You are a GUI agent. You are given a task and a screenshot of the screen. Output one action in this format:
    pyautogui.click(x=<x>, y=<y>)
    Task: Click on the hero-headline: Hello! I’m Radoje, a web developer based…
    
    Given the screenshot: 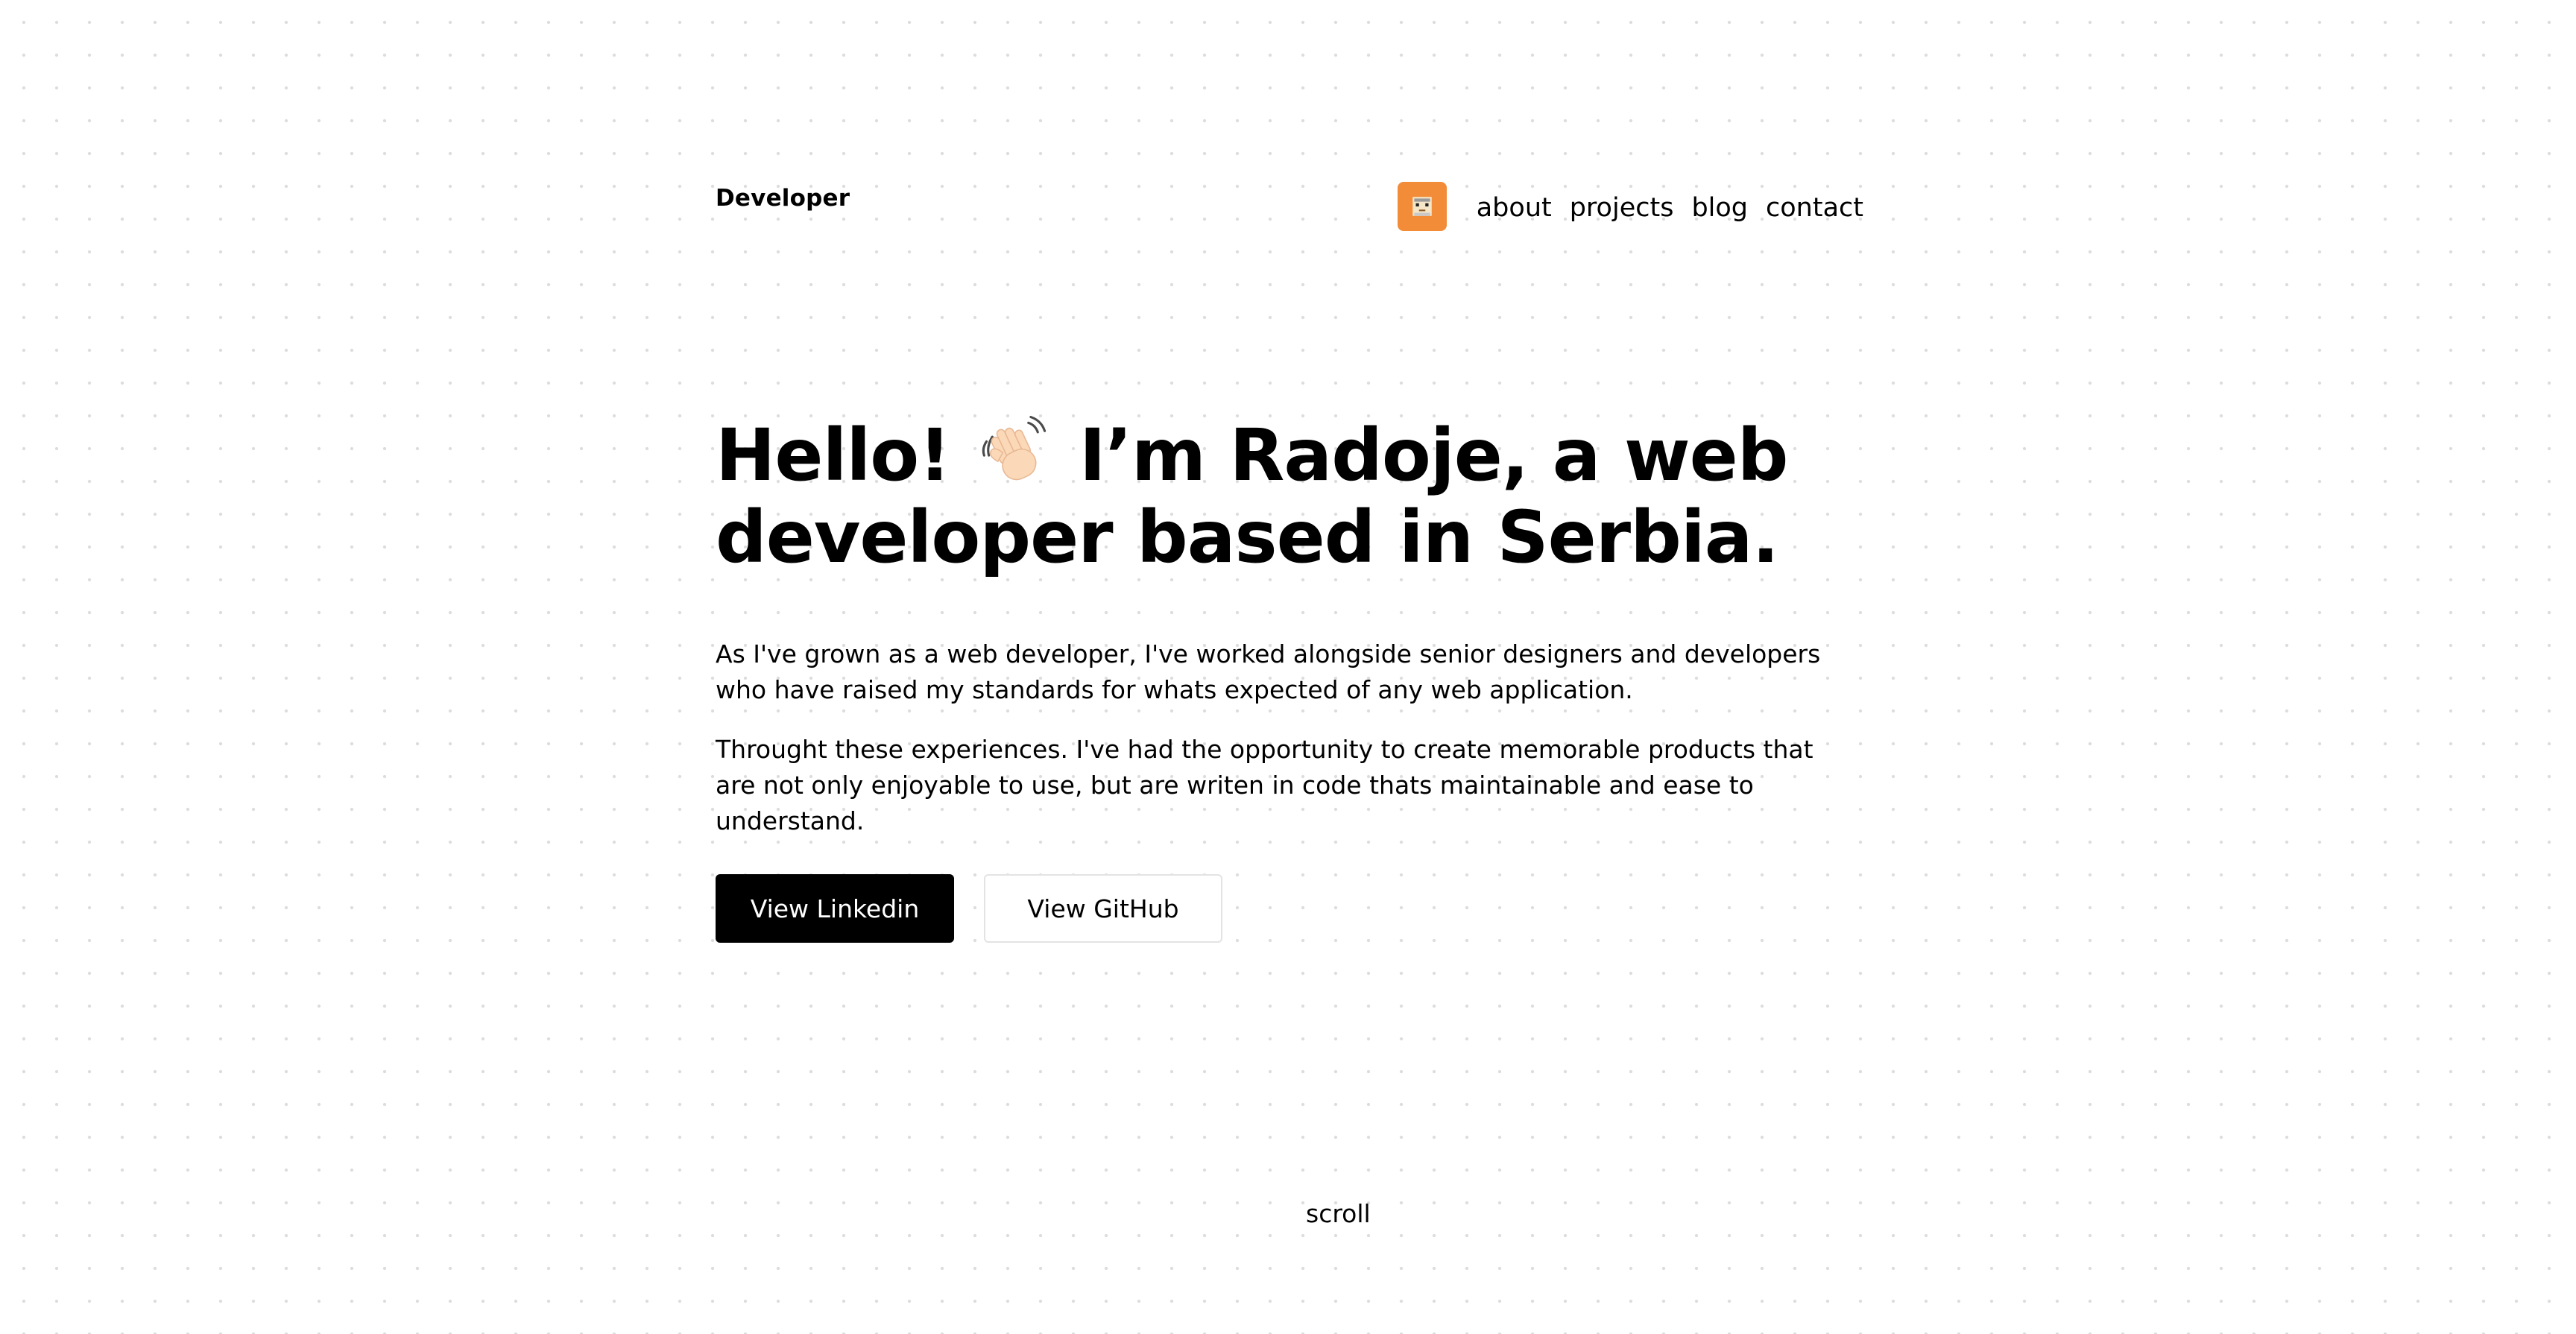 What is the action you would take?
    pyautogui.click(x=1297, y=496)
    